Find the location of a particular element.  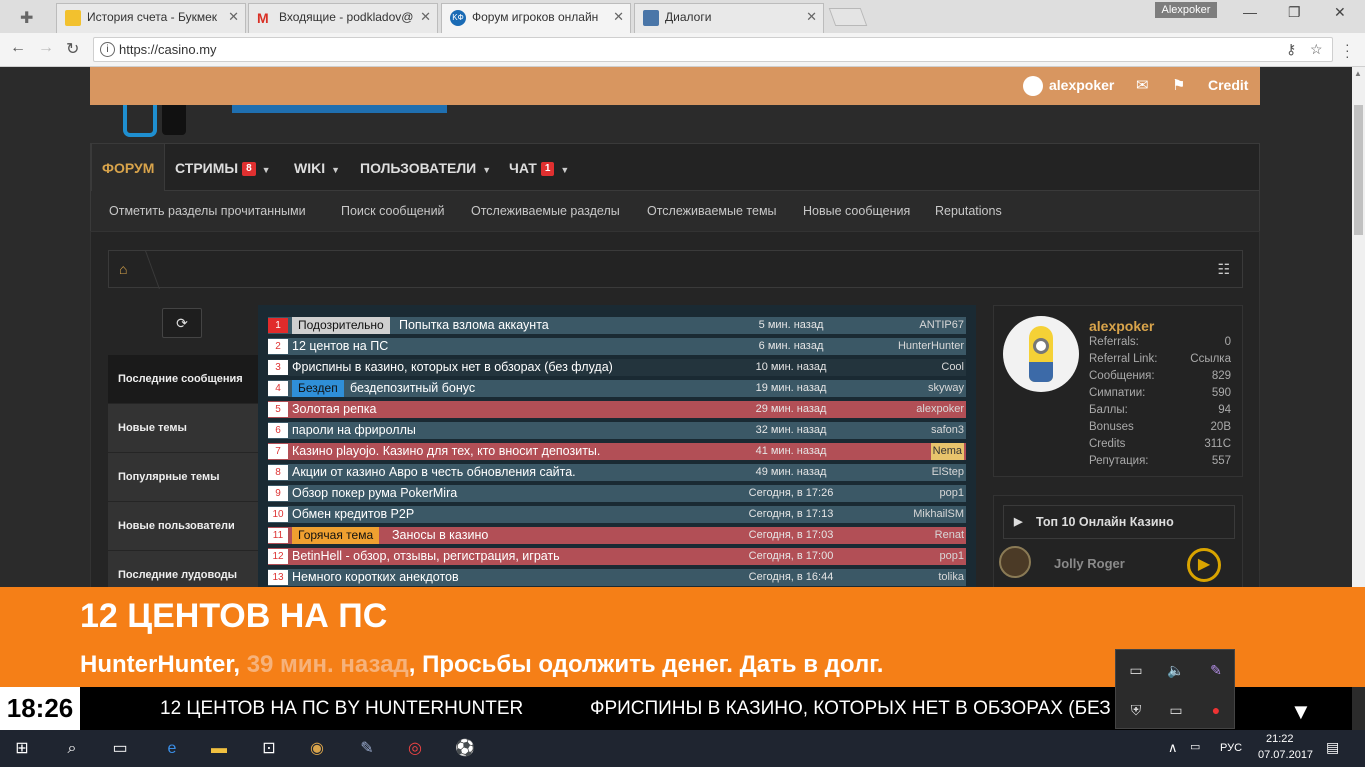

back-icon: ← is located at coordinates (18, 48).